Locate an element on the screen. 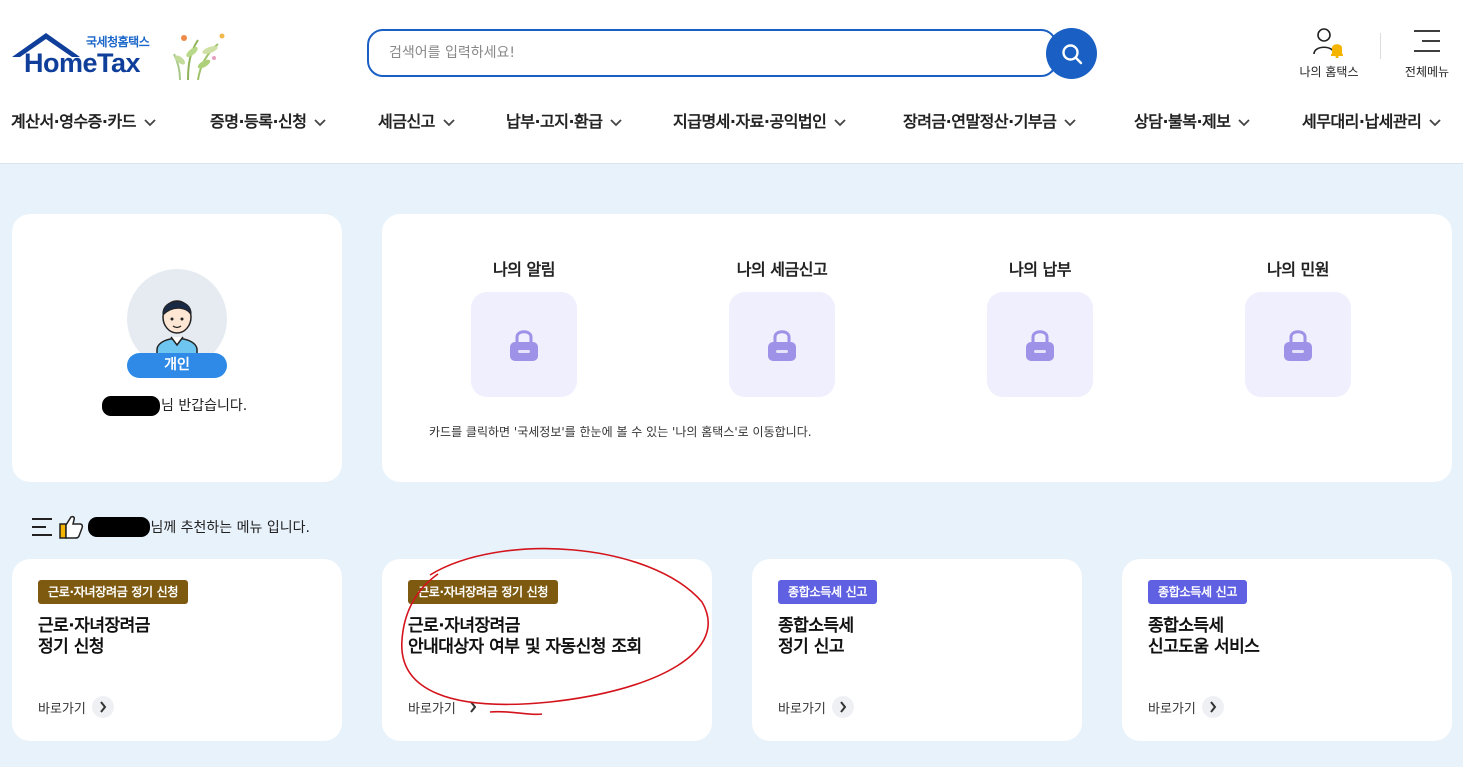 Image resolution: width=1463 pixels, height=767 pixels. nav-item-label: 세금신고 is located at coordinates (406, 121).